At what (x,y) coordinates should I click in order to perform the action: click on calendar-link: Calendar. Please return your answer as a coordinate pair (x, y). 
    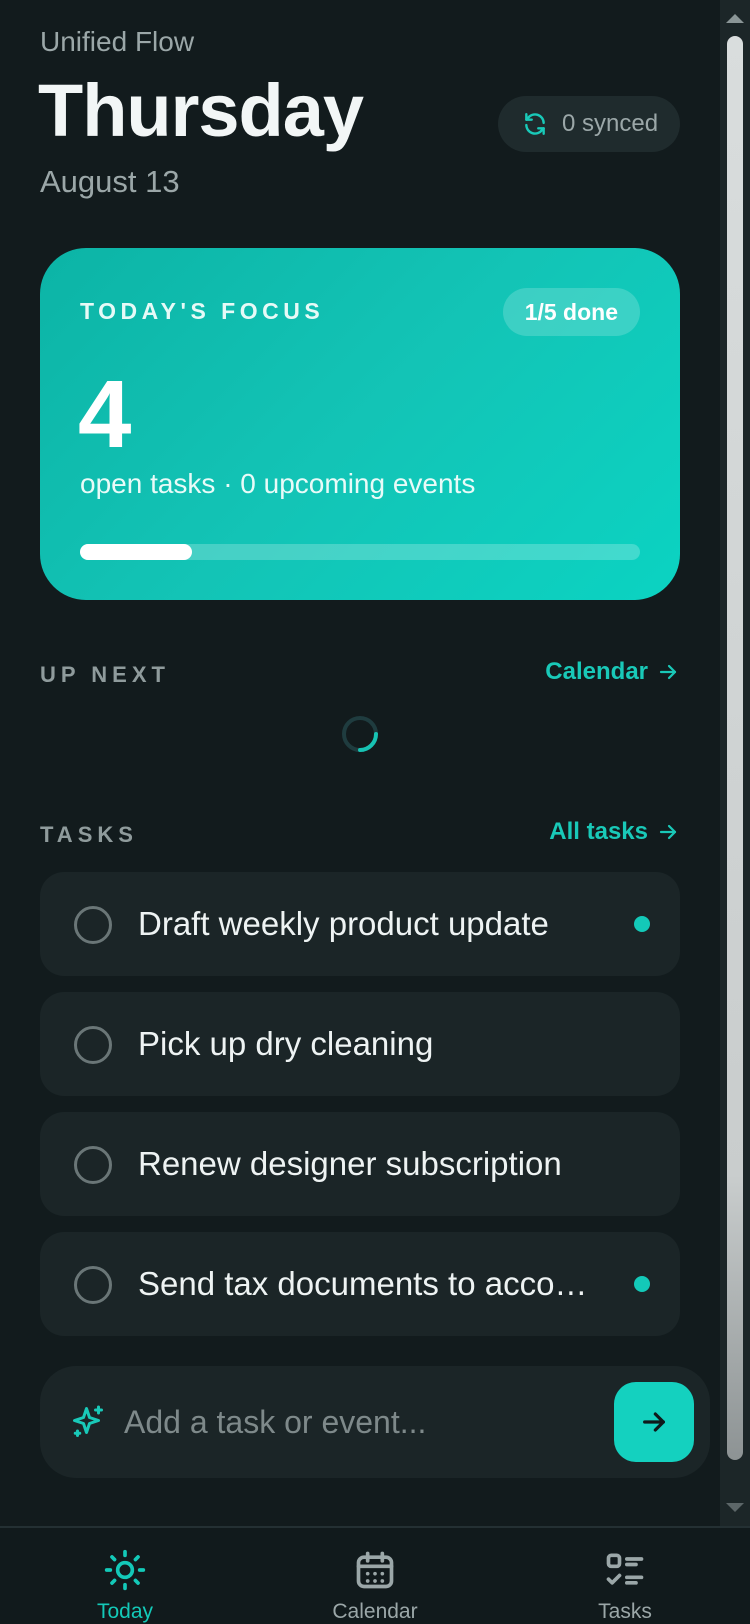
    Looking at the image, I should click on (612, 672).